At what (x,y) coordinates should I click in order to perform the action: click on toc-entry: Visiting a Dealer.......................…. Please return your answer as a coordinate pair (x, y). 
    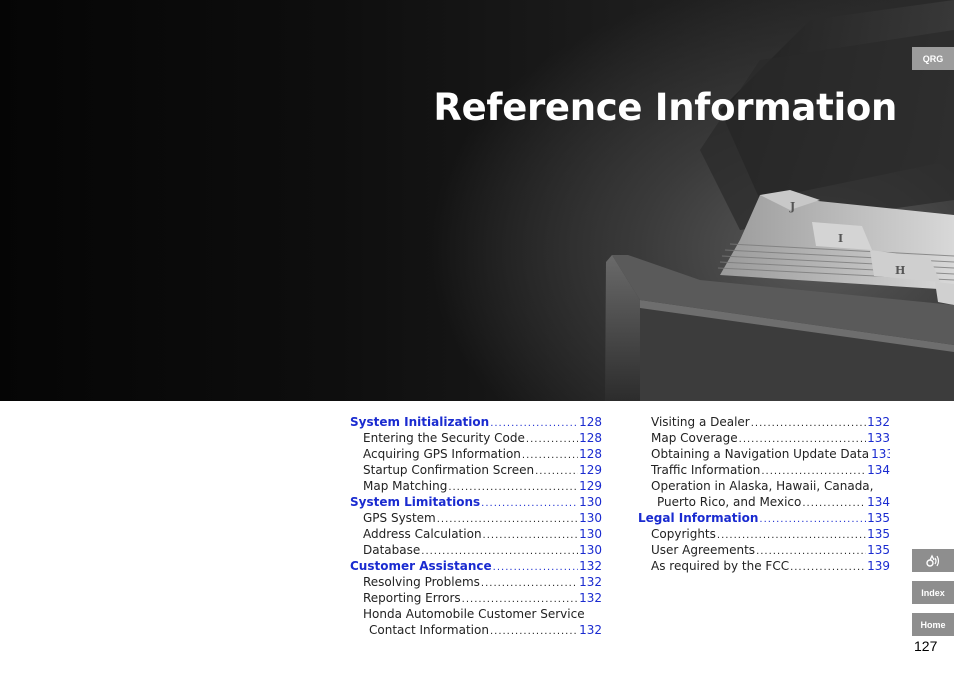
    Looking at the image, I should click on (764, 422).